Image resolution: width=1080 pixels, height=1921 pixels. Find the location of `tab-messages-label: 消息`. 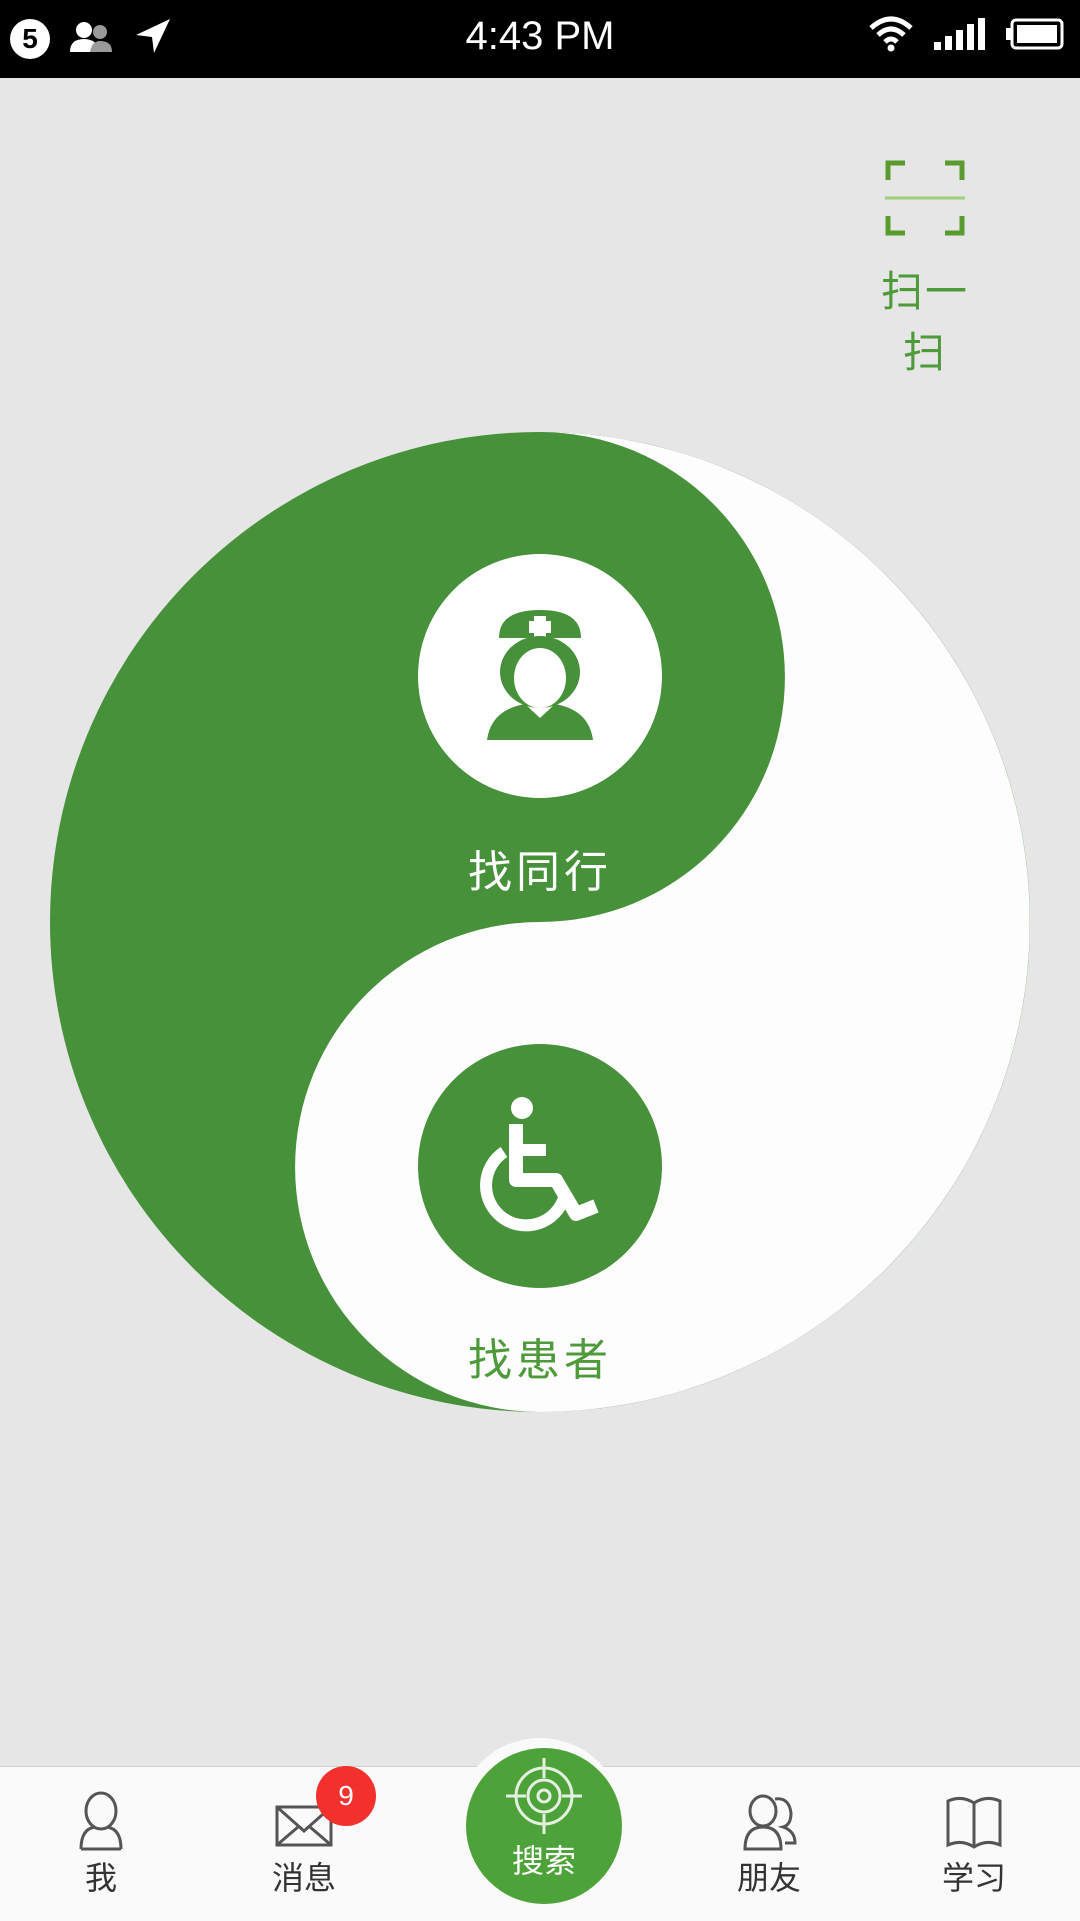

tab-messages-label: 消息 is located at coordinates (303, 1878).